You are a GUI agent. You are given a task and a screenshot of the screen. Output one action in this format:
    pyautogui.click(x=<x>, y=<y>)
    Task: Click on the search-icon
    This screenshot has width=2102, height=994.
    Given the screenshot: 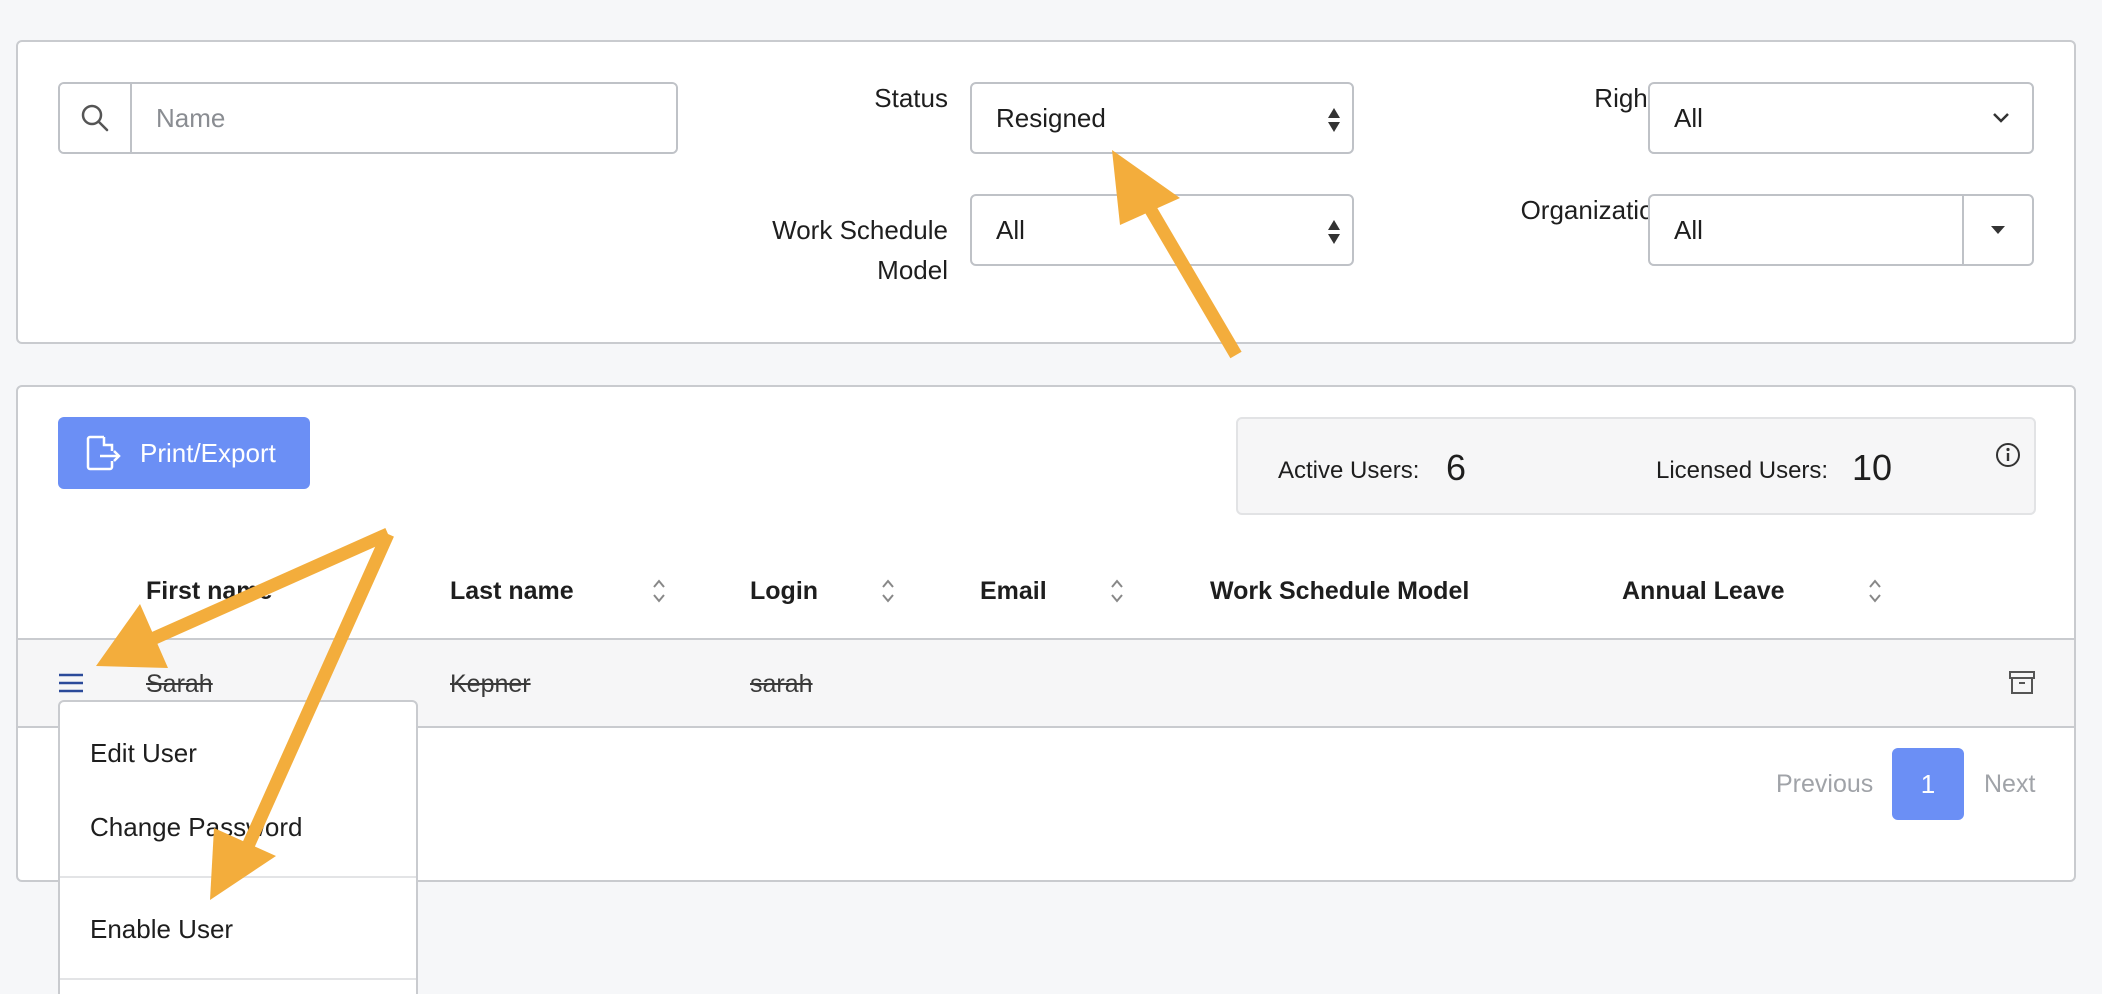 What is the action you would take?
    pyautogui.click(x=95, y=118)
    